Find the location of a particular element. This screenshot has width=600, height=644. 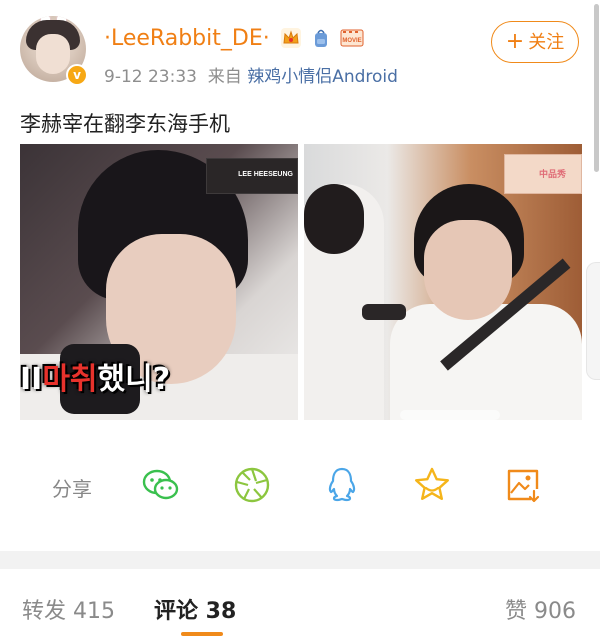

post-text: 李赫宰在翻李东海手机 is located at coordinates (125, 124).